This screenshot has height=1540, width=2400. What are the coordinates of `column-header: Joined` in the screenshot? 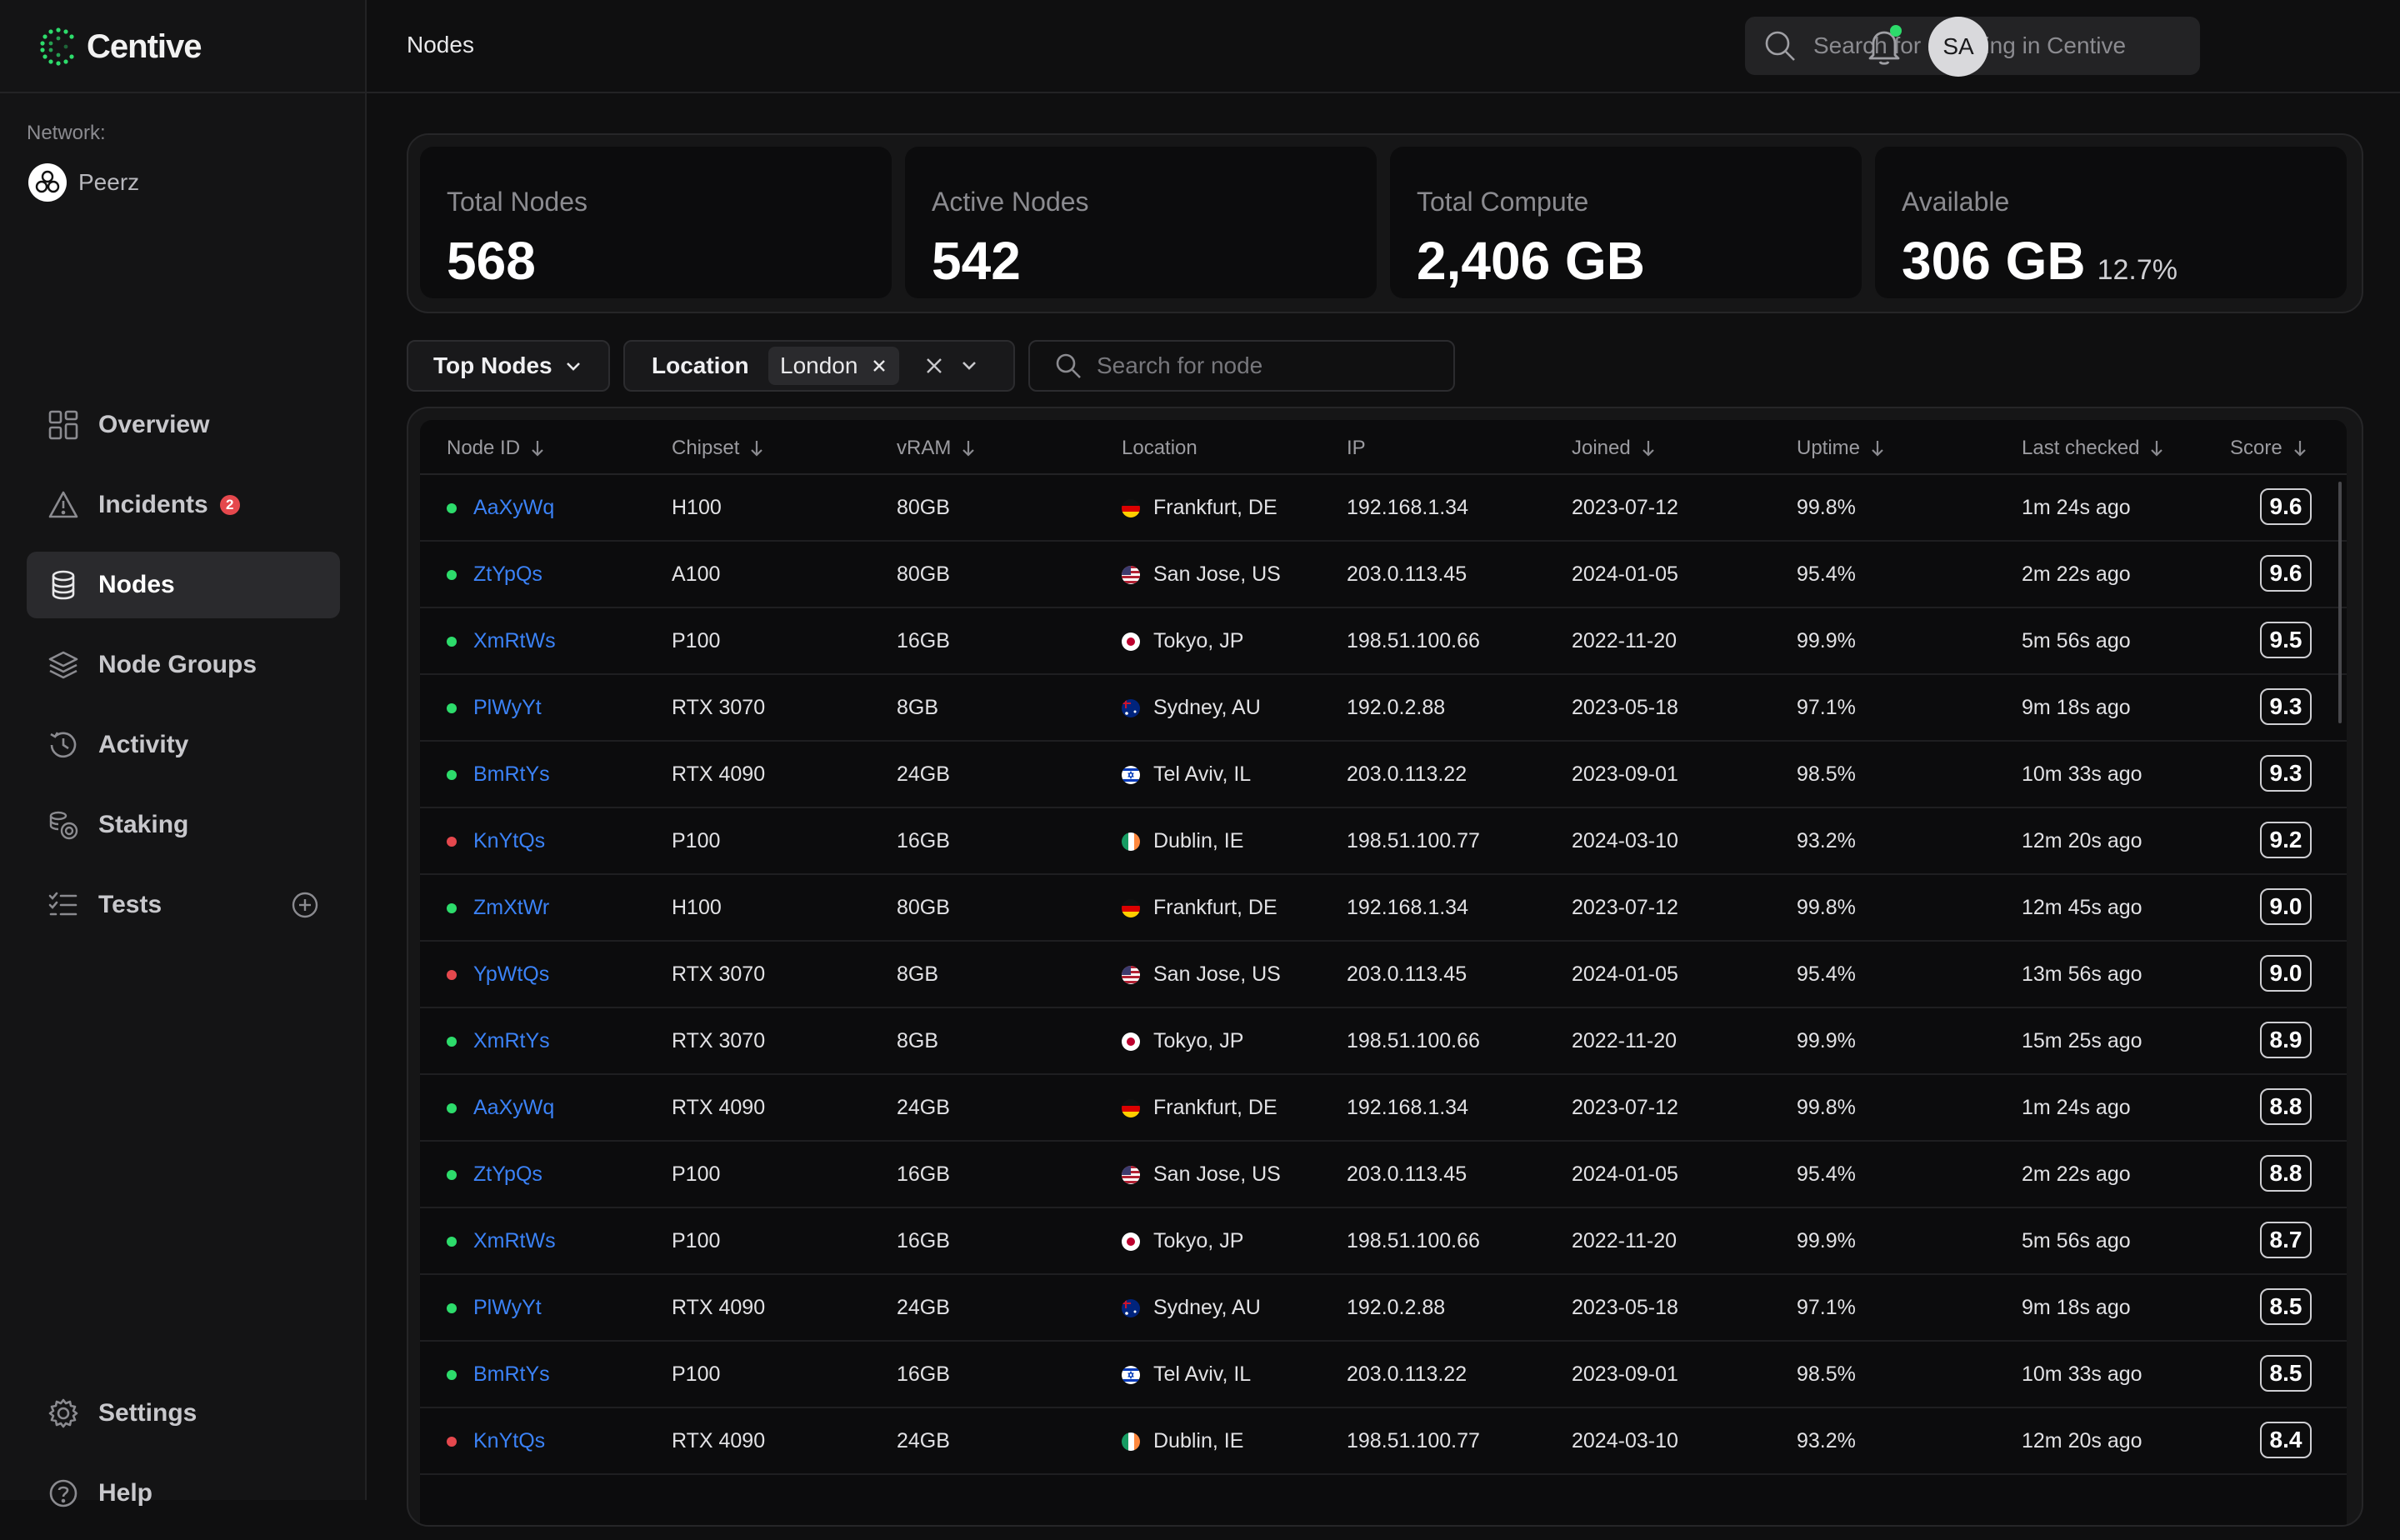 It's located at (1614, 448).